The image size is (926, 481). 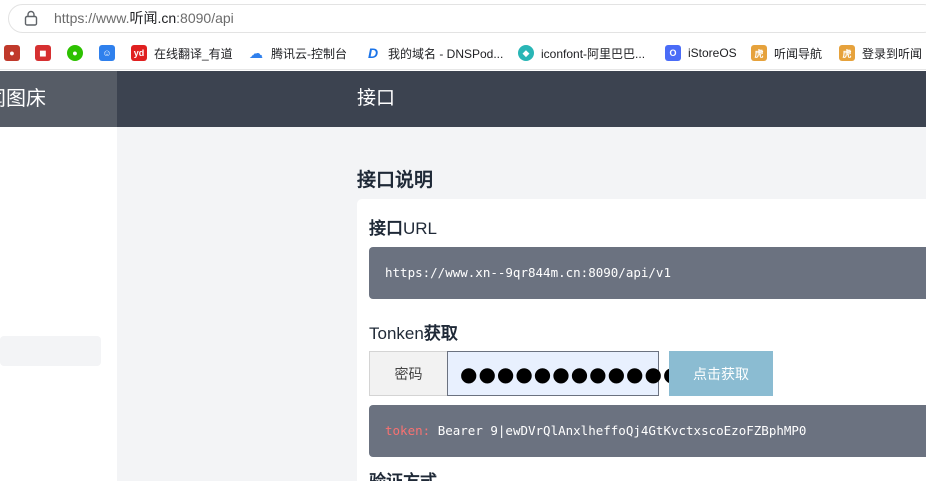 I want to click on auth-method-heading: 验证方式, so click(x=403, y=474).